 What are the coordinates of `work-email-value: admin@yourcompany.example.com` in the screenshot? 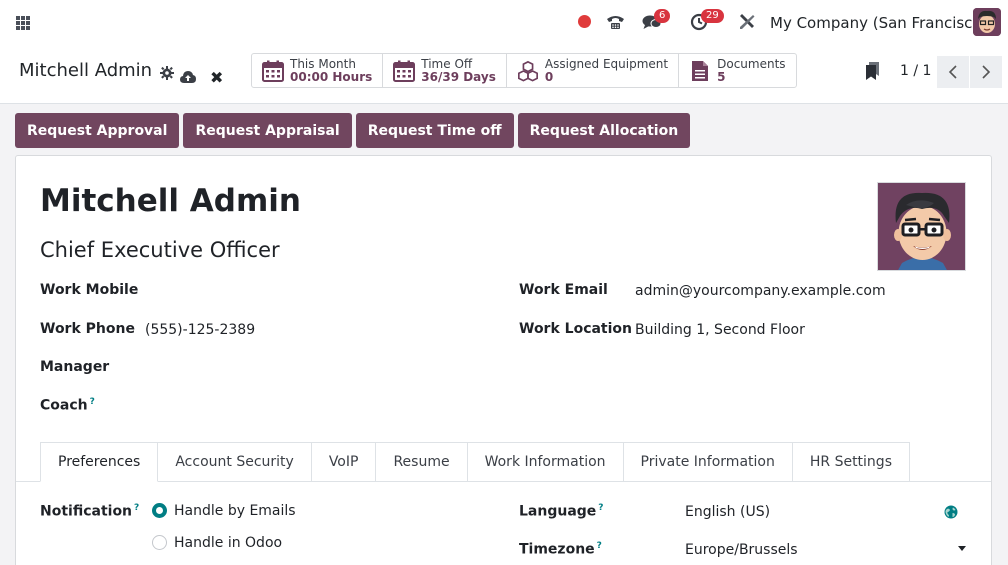 It's located at (760, 291).